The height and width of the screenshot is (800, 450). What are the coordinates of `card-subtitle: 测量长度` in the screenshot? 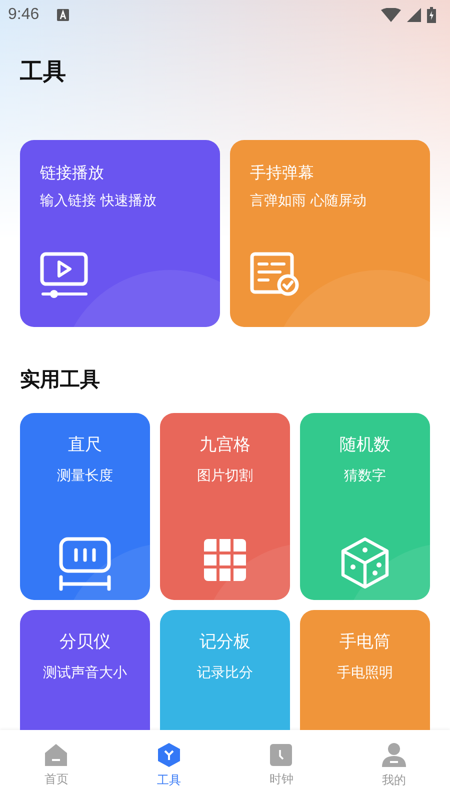 It's located at (85, 476).